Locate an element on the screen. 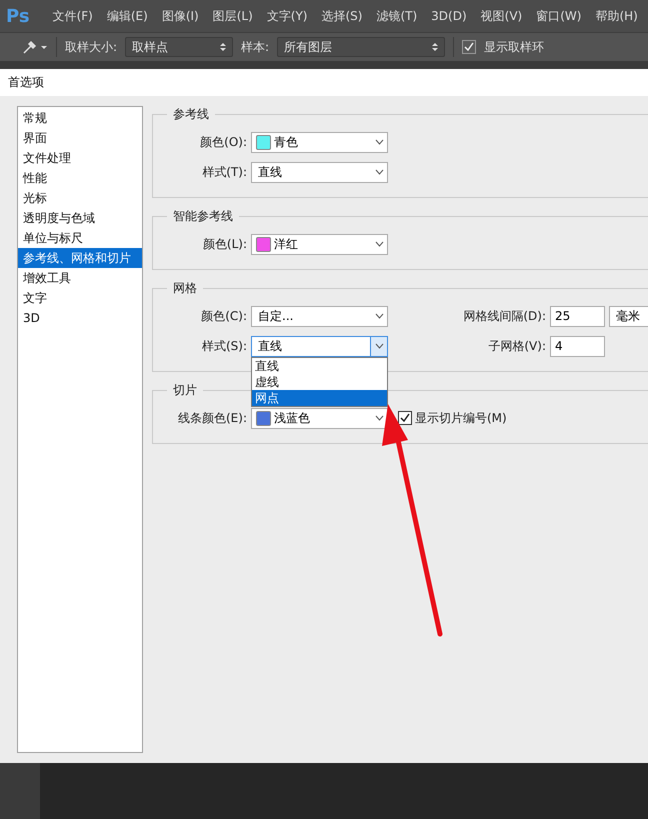  category-item: 3D is located at coordinates (80, 318).